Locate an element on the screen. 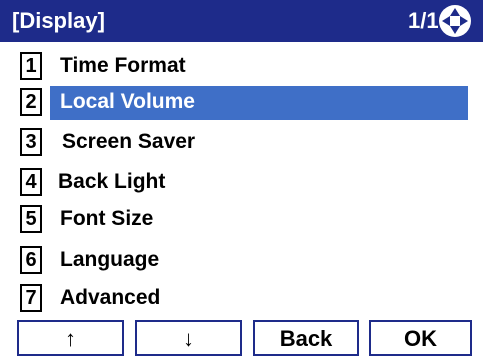  menu-item-label: Screen Saver is located at coordinates (129, 141).